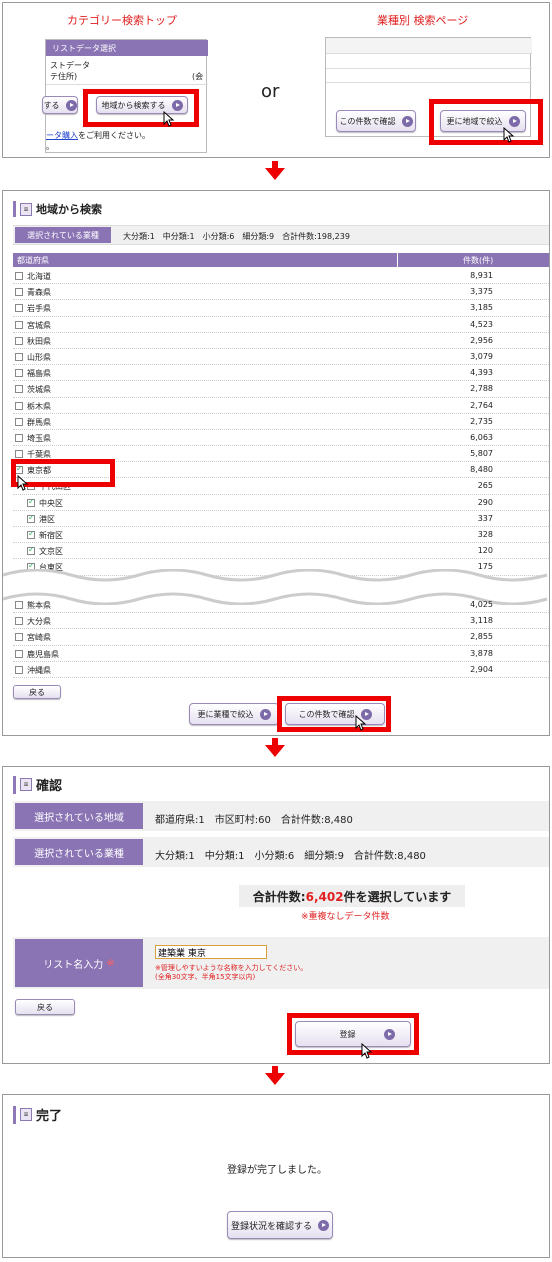 The image size is (552, 1262). I want to click on table-header: 都道府県 件数(件), so click(281, 260).